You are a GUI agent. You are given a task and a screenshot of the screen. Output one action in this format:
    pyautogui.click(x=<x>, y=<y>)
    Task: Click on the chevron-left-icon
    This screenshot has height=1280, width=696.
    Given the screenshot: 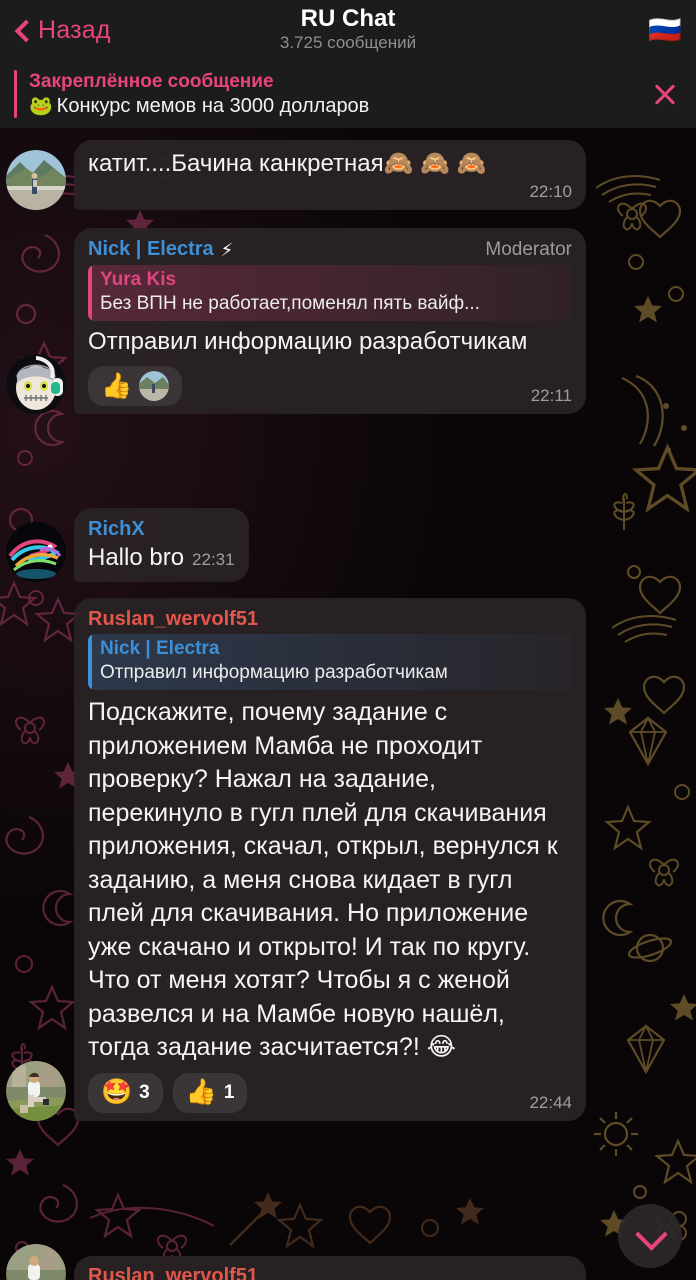 What is the action you would take?
    pyautogui.click(x=23, y=30)
    